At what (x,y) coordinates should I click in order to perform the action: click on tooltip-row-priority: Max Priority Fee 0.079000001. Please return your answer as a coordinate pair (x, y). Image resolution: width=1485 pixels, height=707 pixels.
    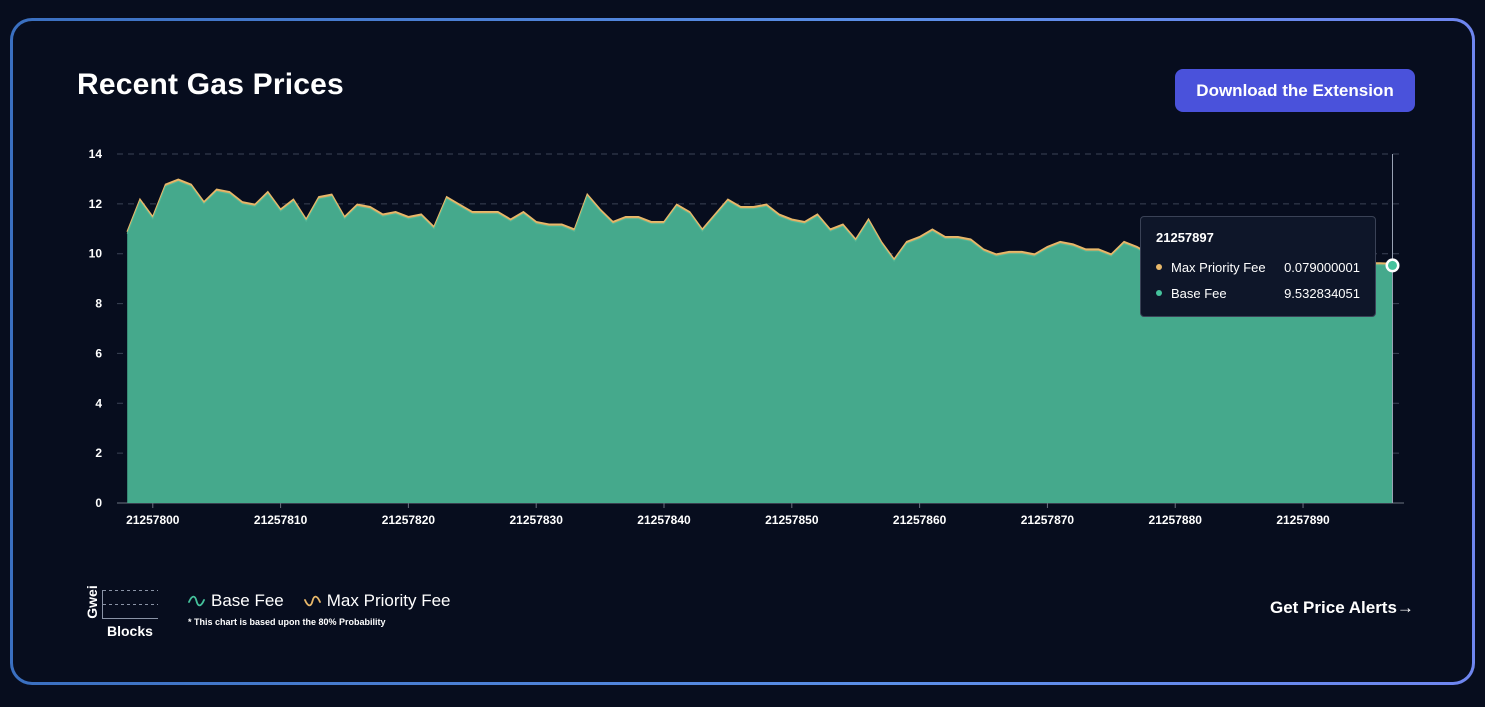
    Looking at the image, I should click on (1258, 267).